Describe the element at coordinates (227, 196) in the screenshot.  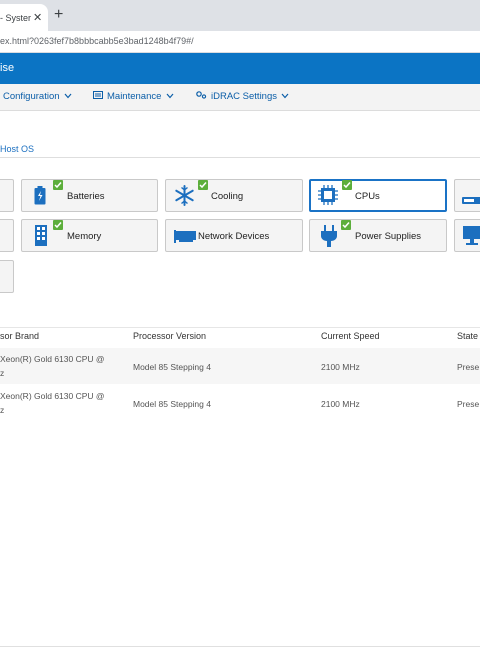
I see `tile-cooling-label: Cooling` at that location.